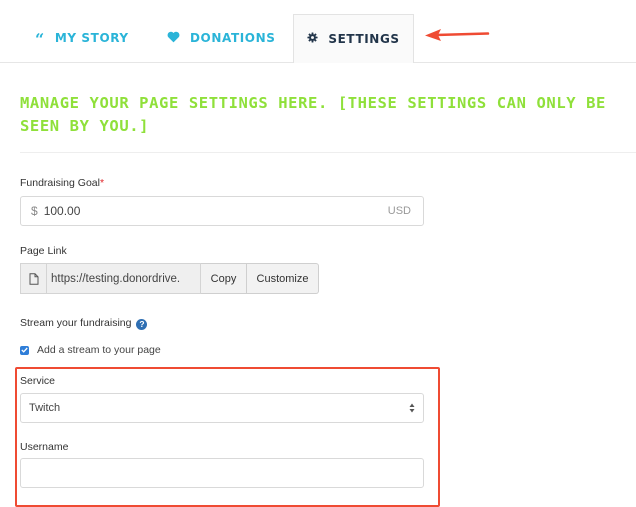 The width and height of the screenshot is (636, 507). What do you see at coordinates (222, 408) in the screenshot?
I see `service-select: Twitch` at bounding box center [222, 408].